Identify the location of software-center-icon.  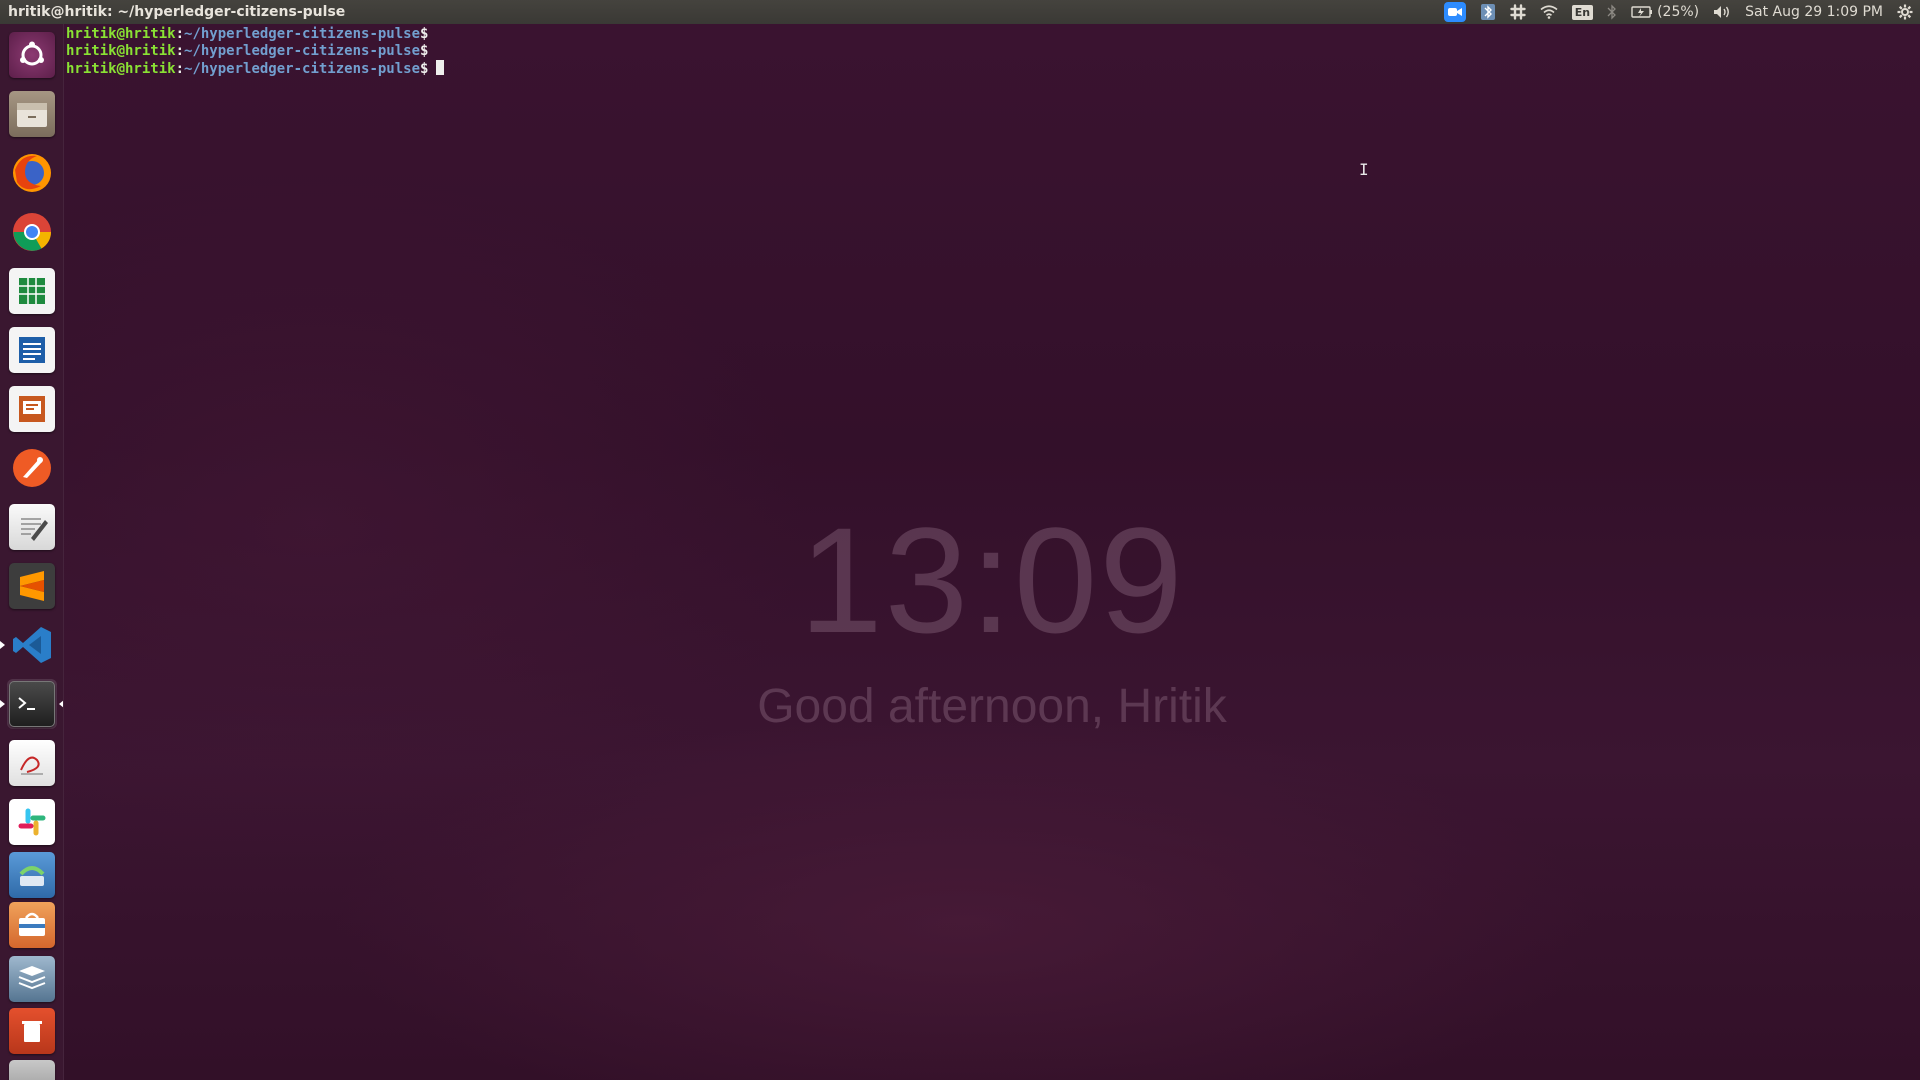
(32, 925).